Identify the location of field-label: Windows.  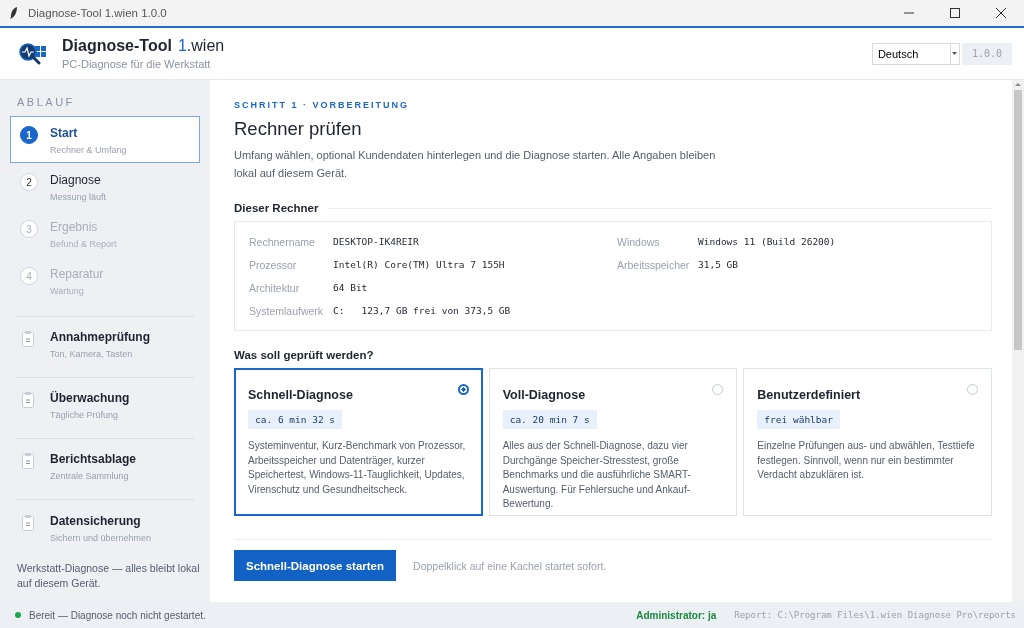
(639, 241).